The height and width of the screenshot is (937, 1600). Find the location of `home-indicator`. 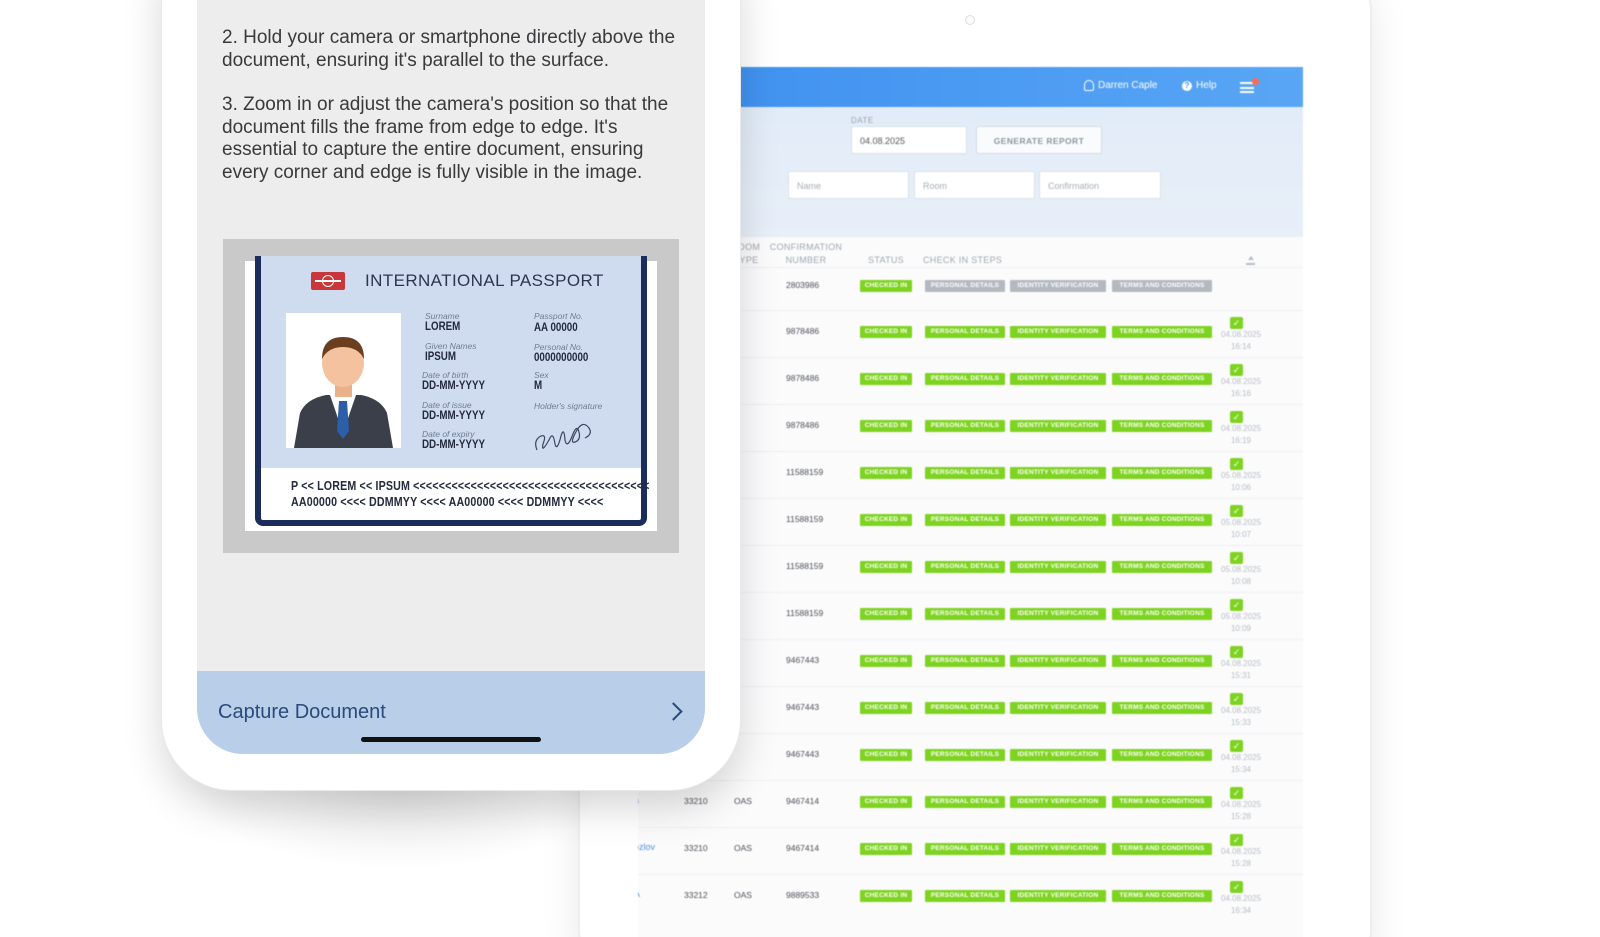

home-indicator is located at coordinates (451, 739).